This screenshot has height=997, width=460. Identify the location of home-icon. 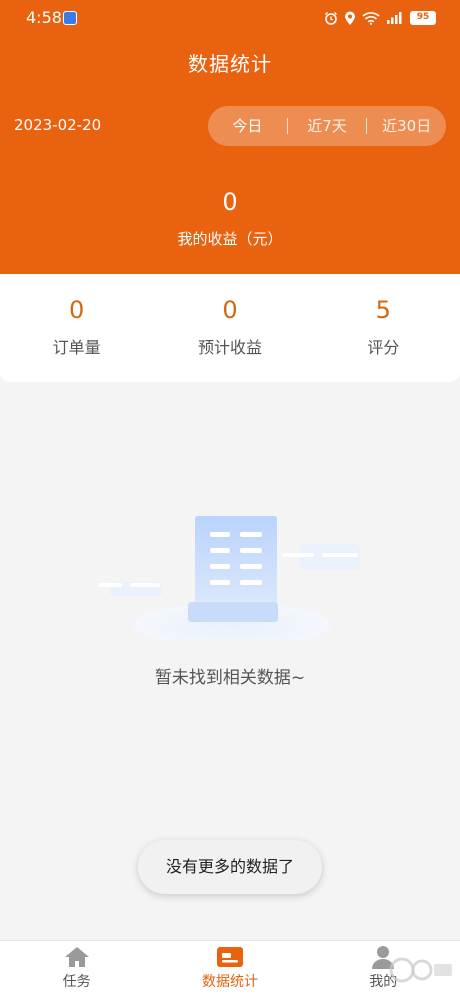
(76, 957).